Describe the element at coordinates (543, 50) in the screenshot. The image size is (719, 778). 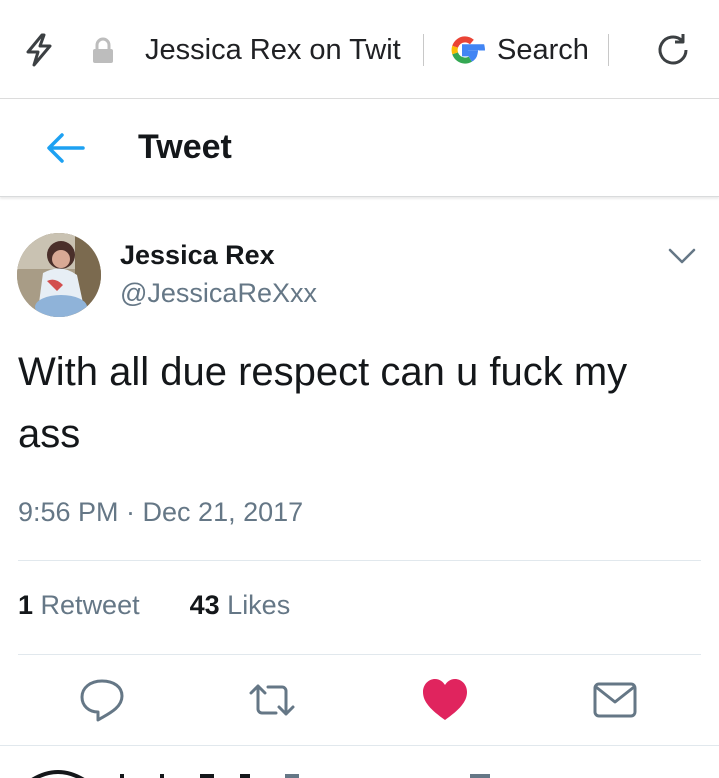
I see `search-button: Search` at that location.